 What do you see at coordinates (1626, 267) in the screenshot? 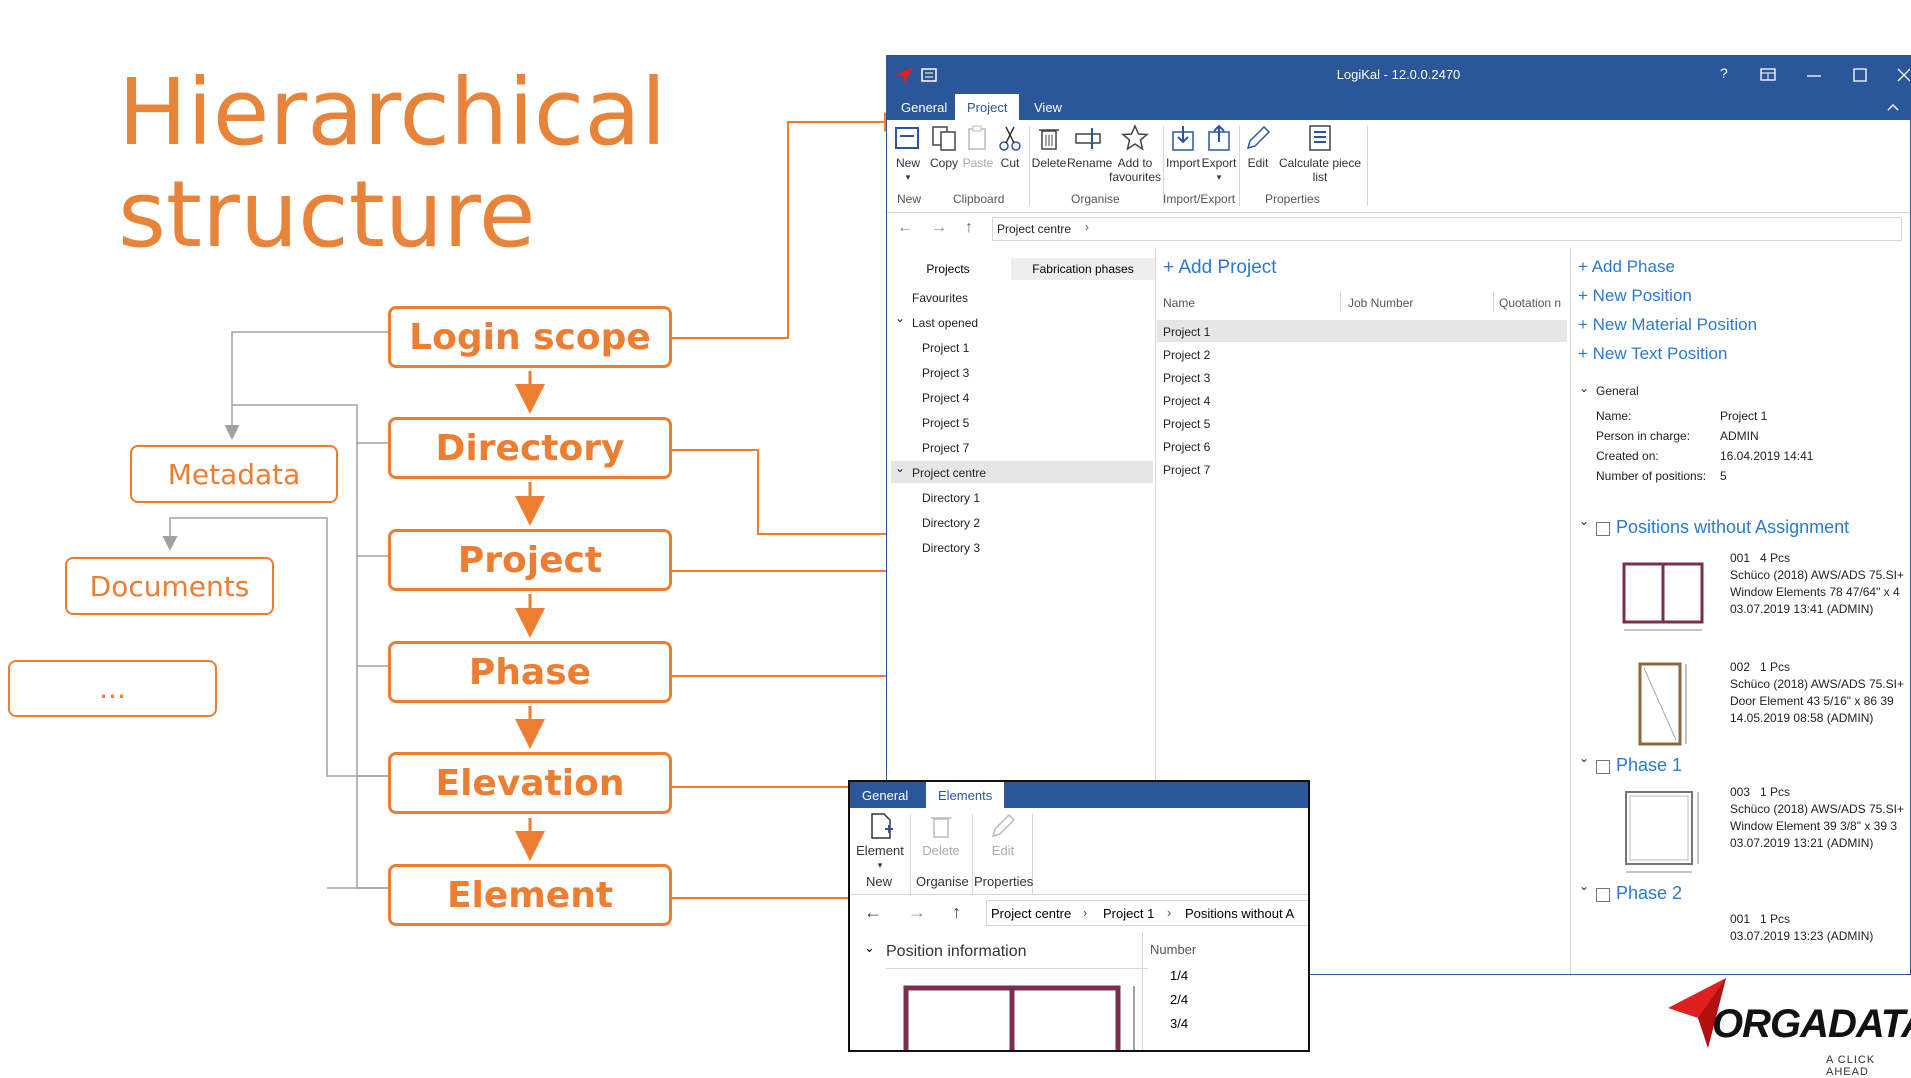
I see `add-phase-button: + Add Phase` at bounding box center [1626, 267].